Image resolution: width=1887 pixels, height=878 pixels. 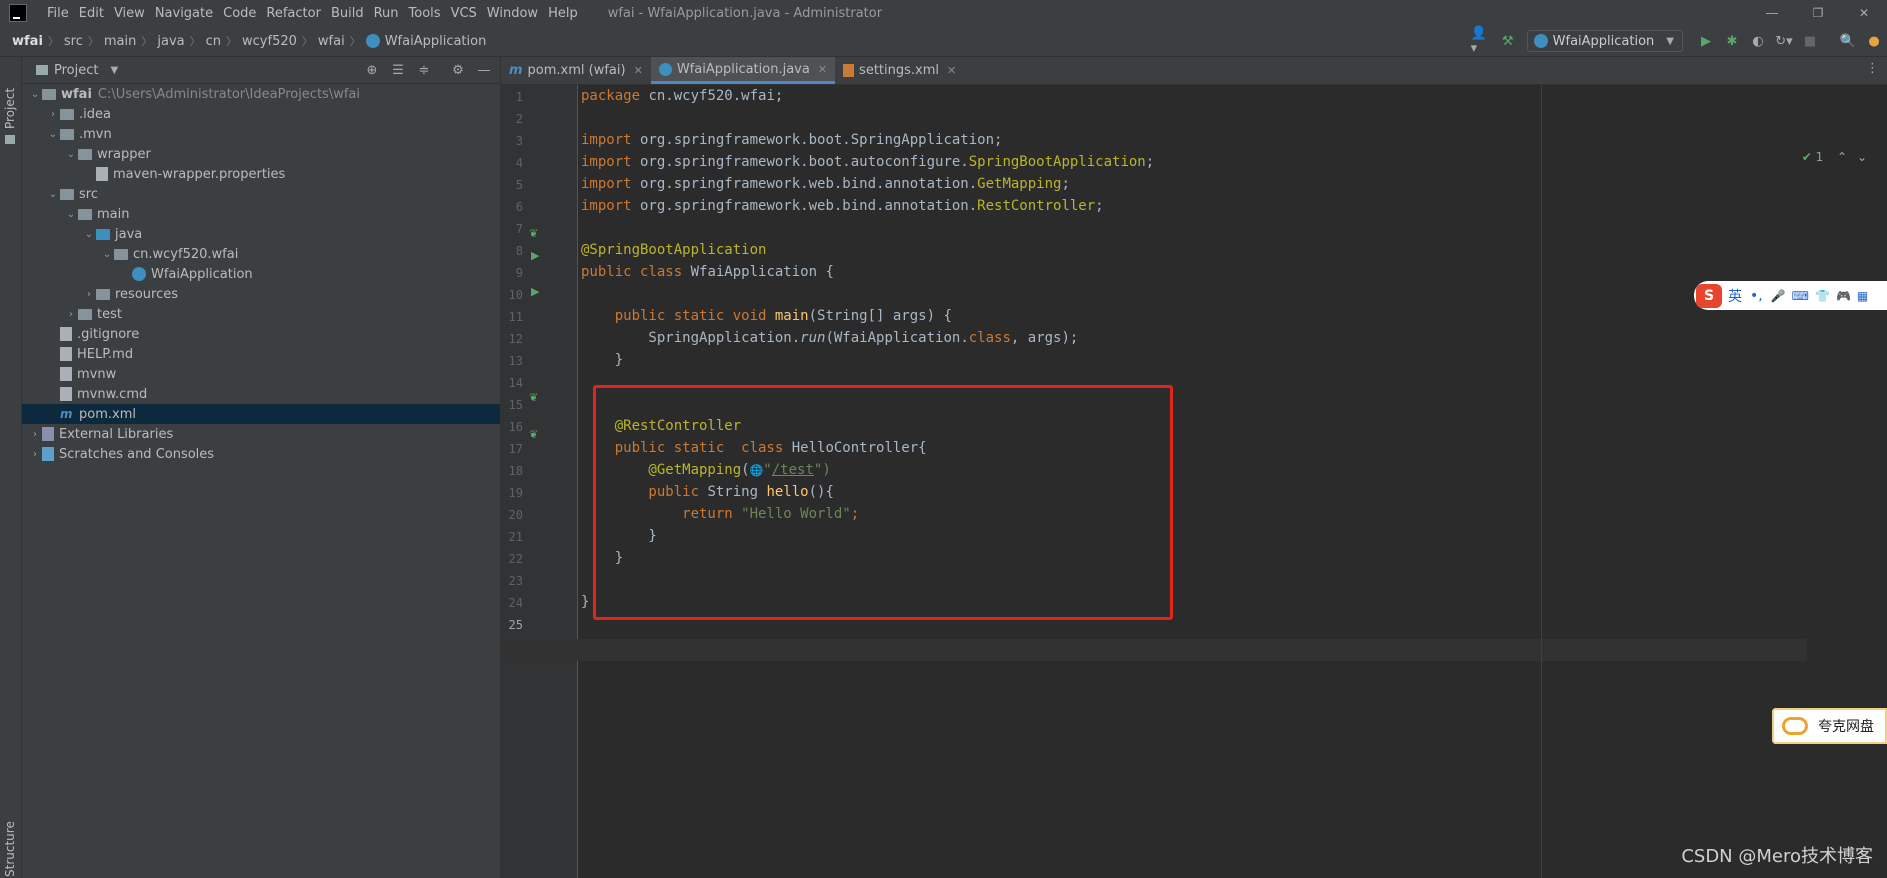 What do you see at coordinates (1482, 41) in the screenshot?
I see `user-icon: 👤▾` at bounding box center [1482, 41].